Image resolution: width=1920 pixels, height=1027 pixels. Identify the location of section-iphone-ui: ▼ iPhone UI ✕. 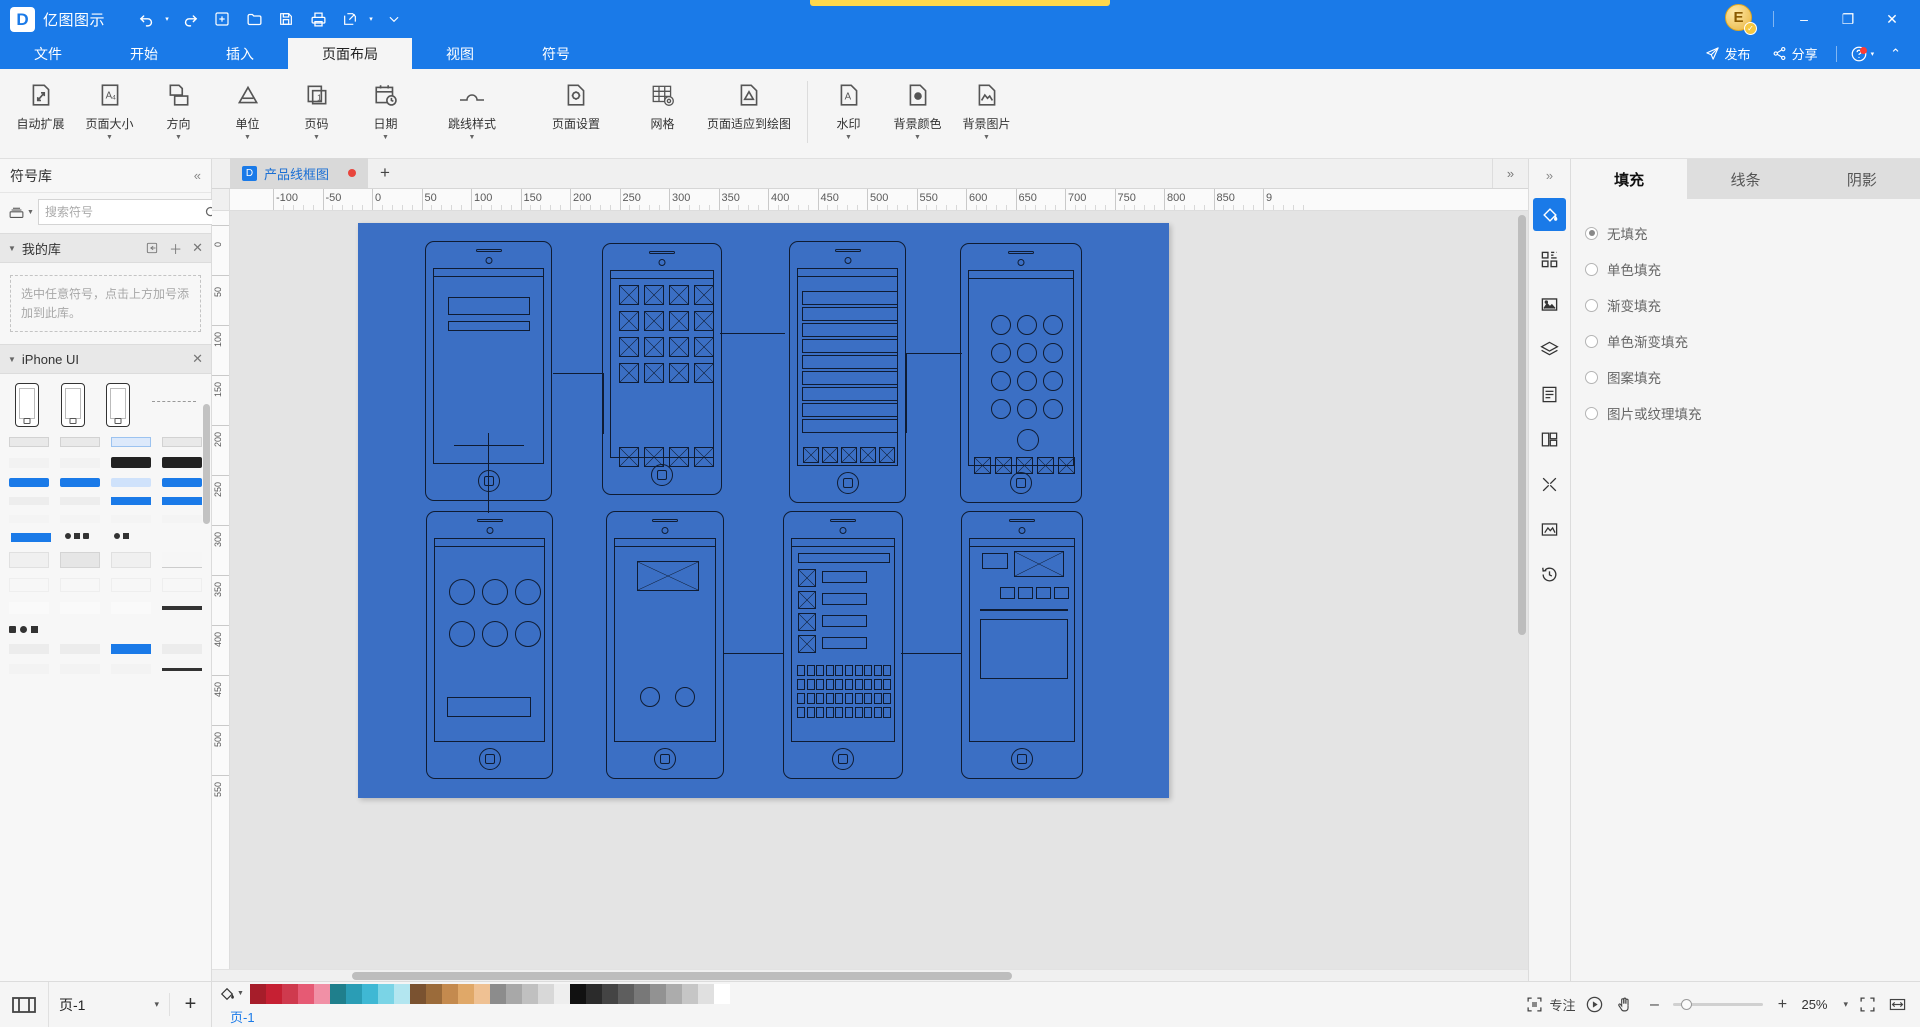
(105, 359).